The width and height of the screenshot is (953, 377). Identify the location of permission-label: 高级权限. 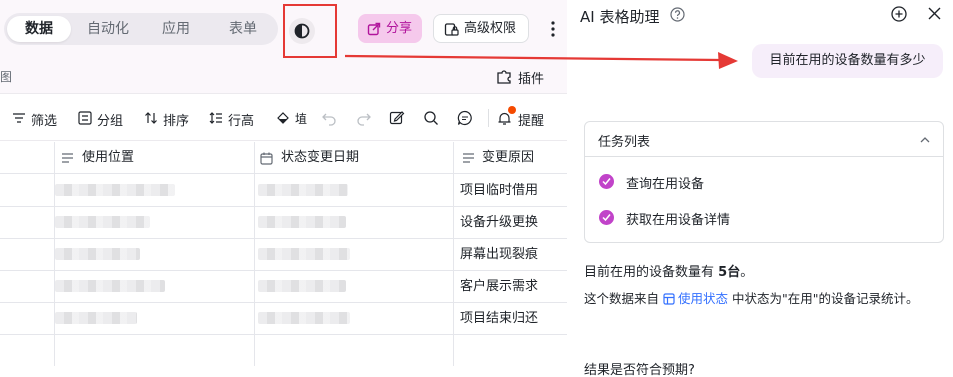
(490, 28).